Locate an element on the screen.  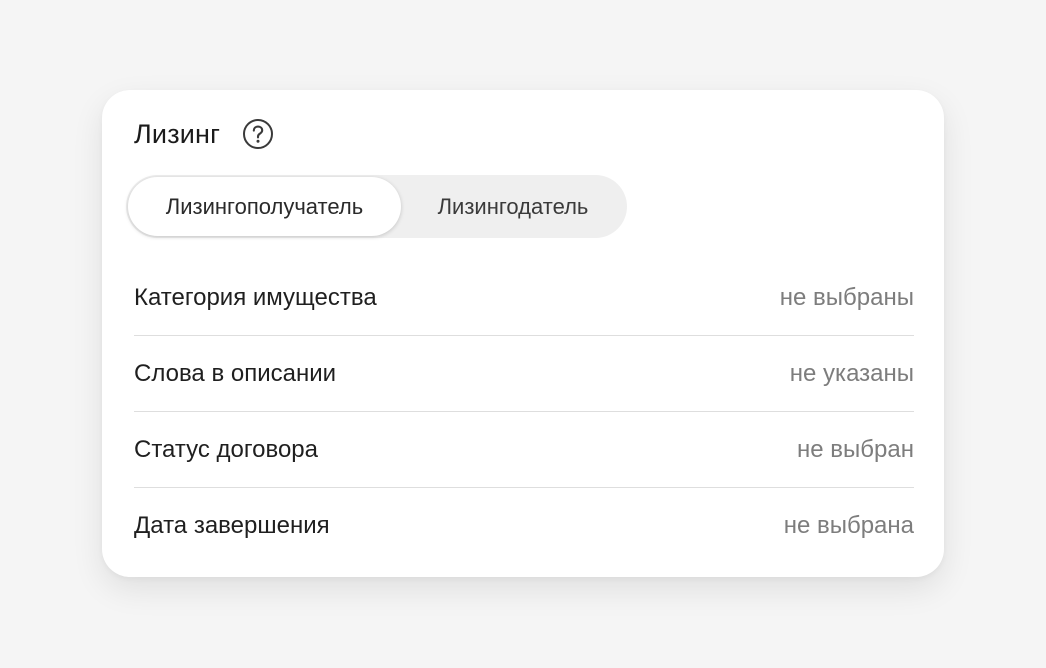
card-header: Лизинг is located at coordinates (204, 134).